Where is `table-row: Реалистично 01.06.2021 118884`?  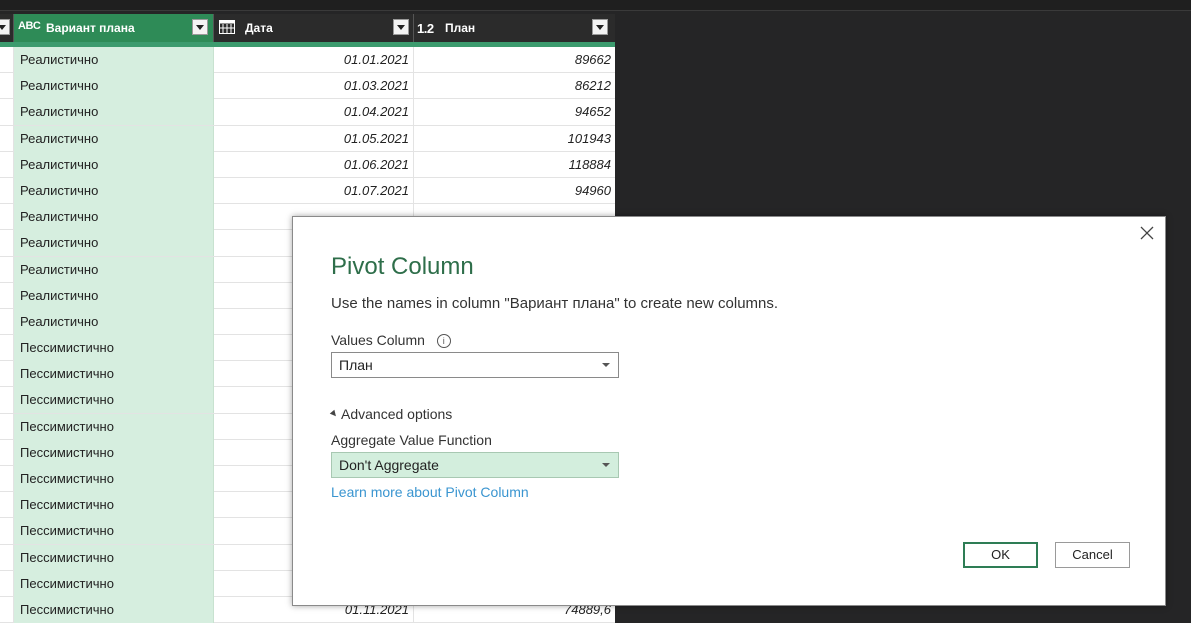 table-row: Реалистично 01.06.2021 118884 is located at coordinates (307, 164).